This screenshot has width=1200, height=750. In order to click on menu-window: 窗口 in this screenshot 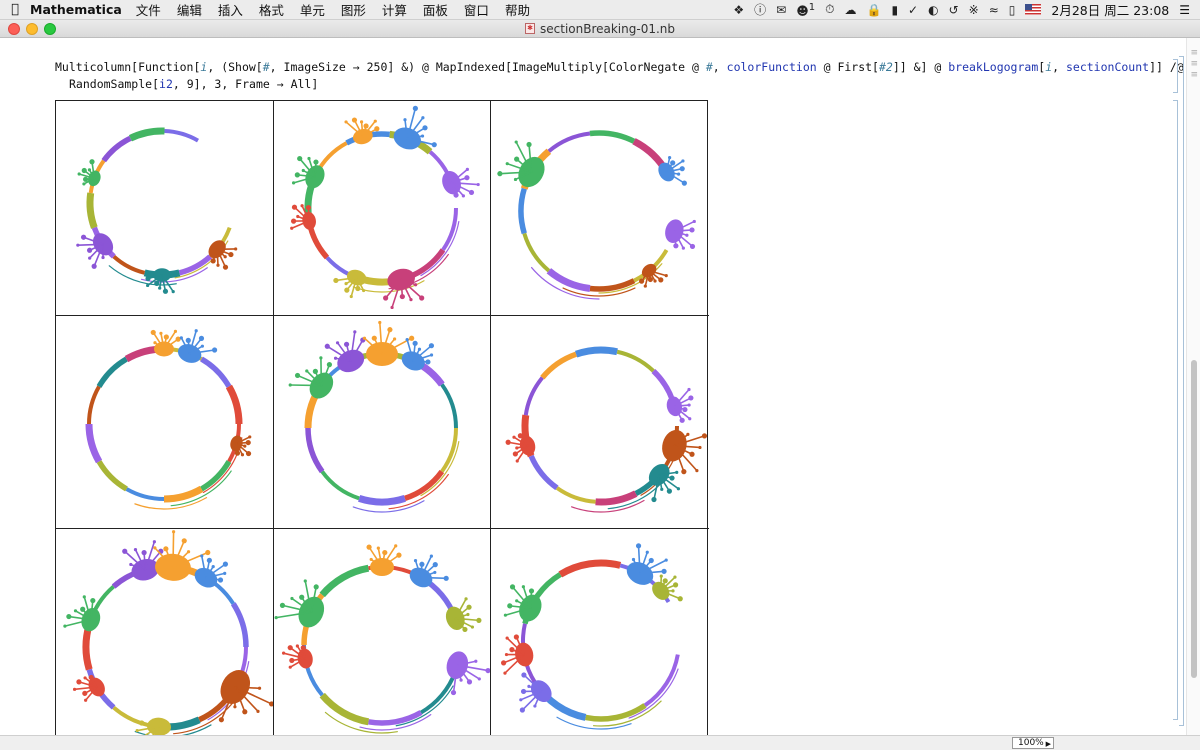, I will do `click(476, 9)`.